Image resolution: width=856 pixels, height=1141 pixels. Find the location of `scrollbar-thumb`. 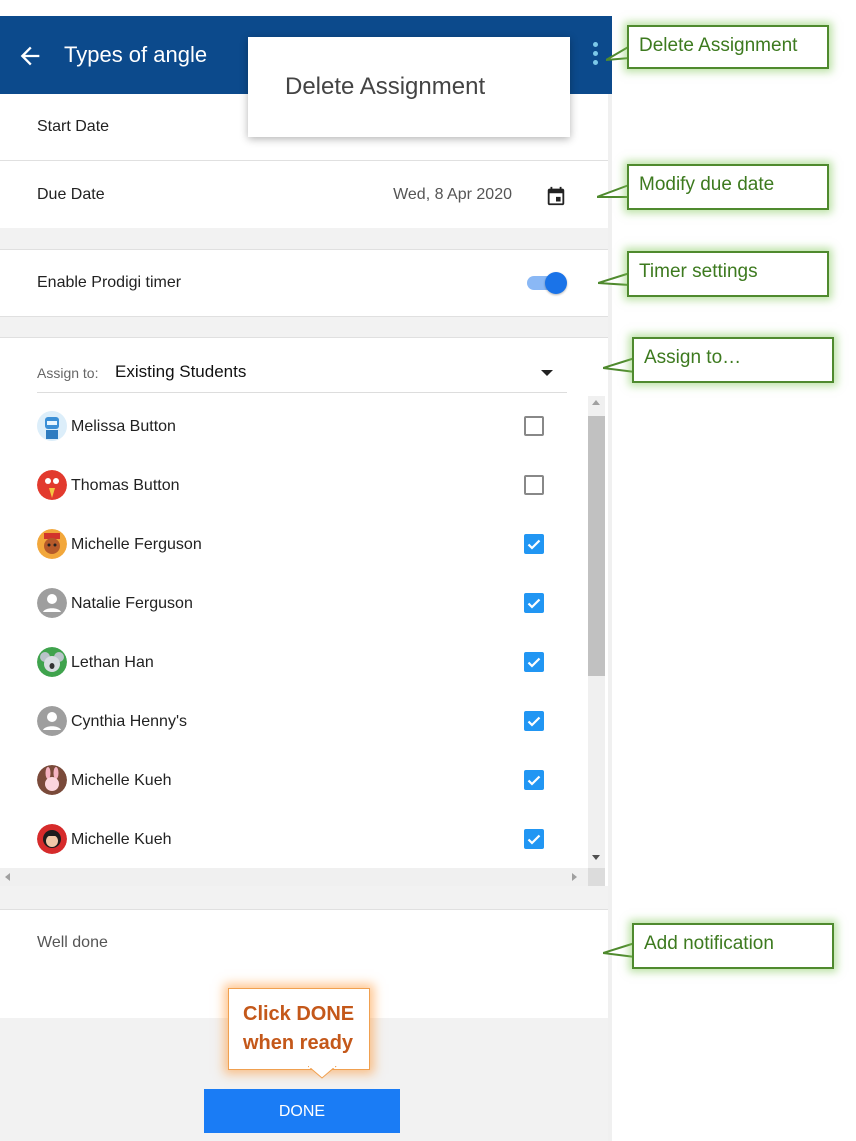

scrollbar-thumb is located at coordinates (596, 546).